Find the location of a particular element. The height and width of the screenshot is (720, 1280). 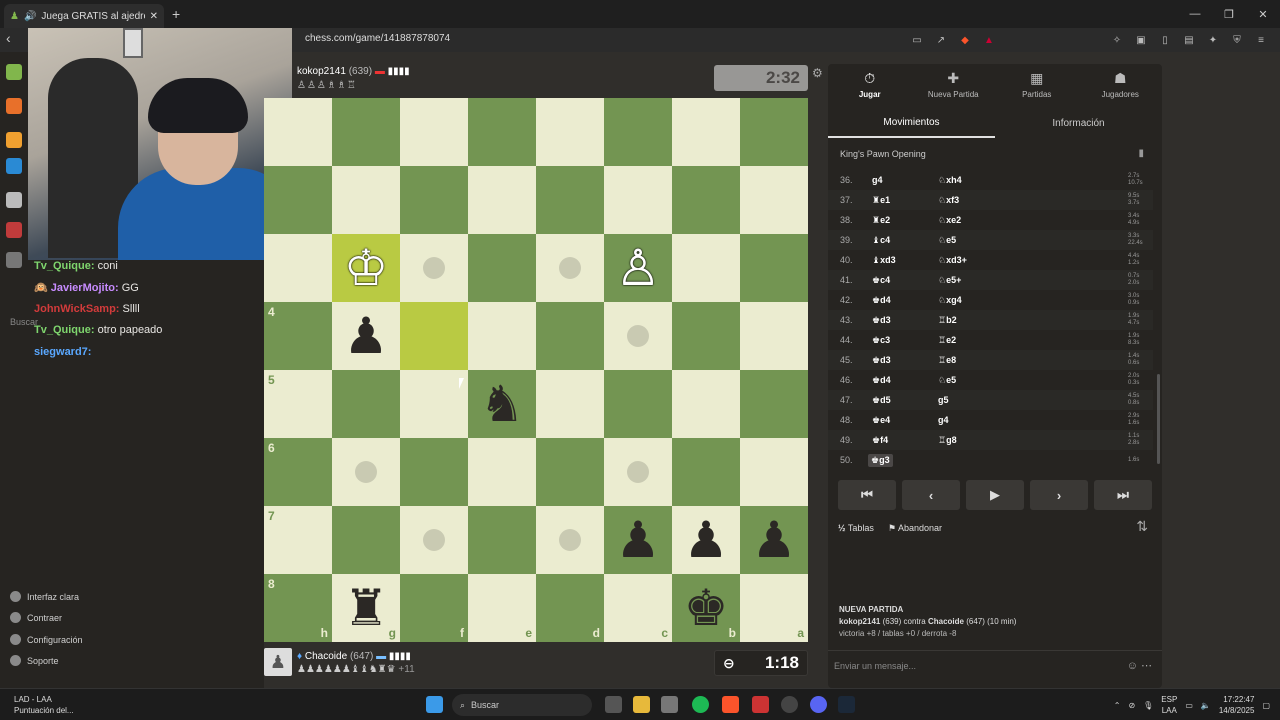

puzzles-icon is located at coordinates (14, 106).